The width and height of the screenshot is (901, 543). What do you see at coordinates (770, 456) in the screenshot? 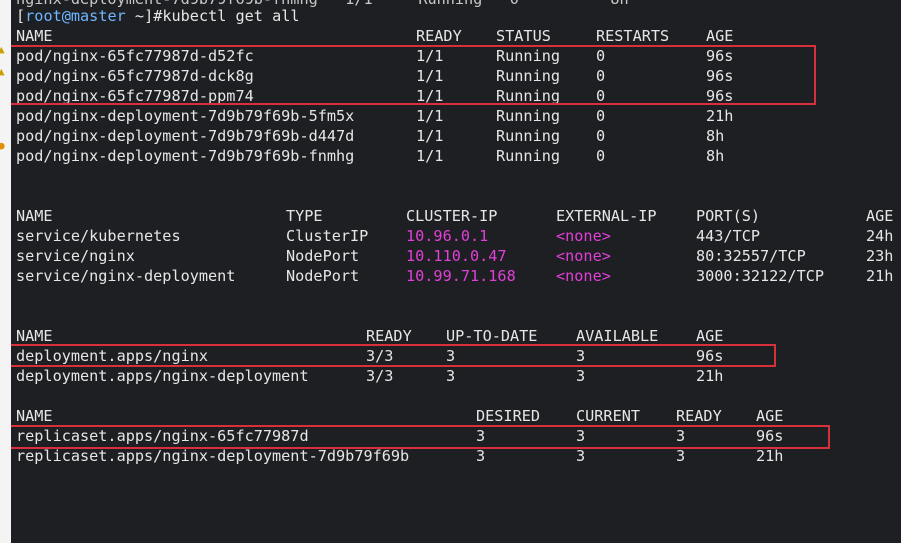
I see `replicaset-row-cell: 21h` at bounding box center [770, 456].